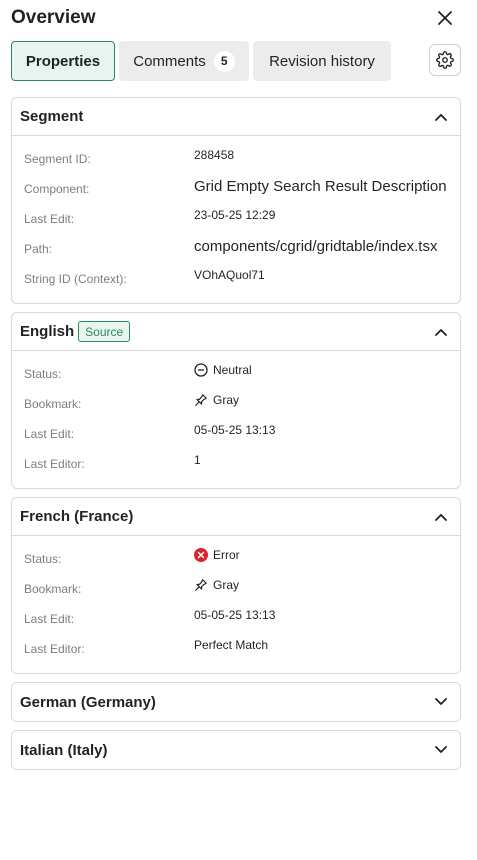 The image size is (477, 860). I want to click on tab-revision-history: Revision history, so click(322, 61).